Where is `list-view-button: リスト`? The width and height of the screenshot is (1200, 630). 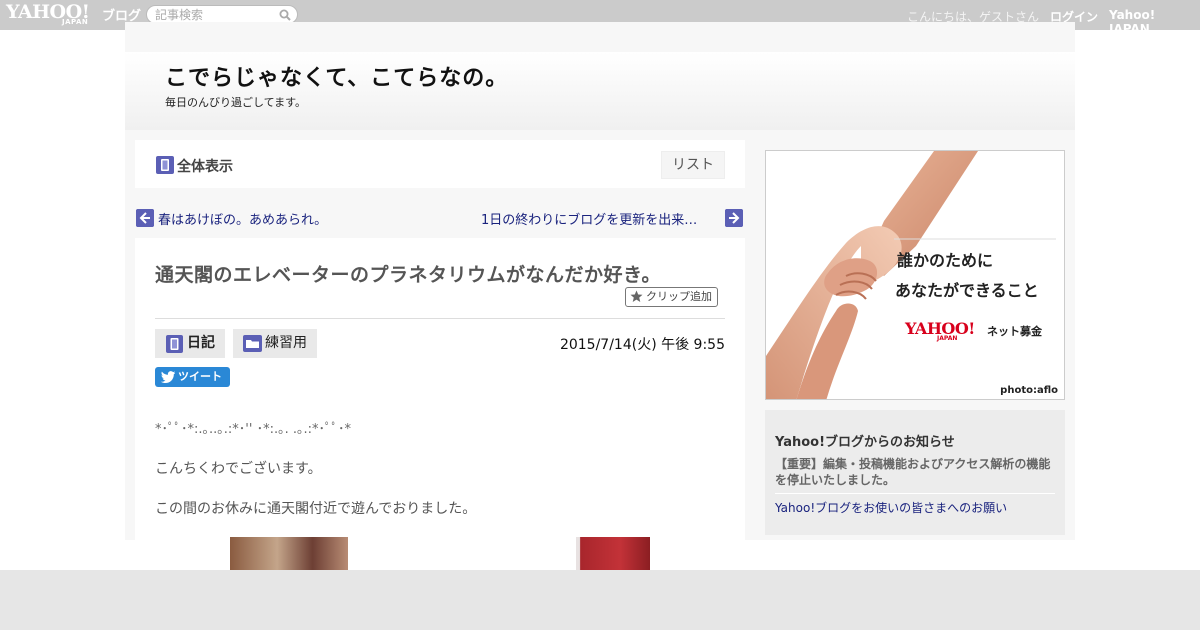
list-view-button: リスト is located at coordinates (693, 165).